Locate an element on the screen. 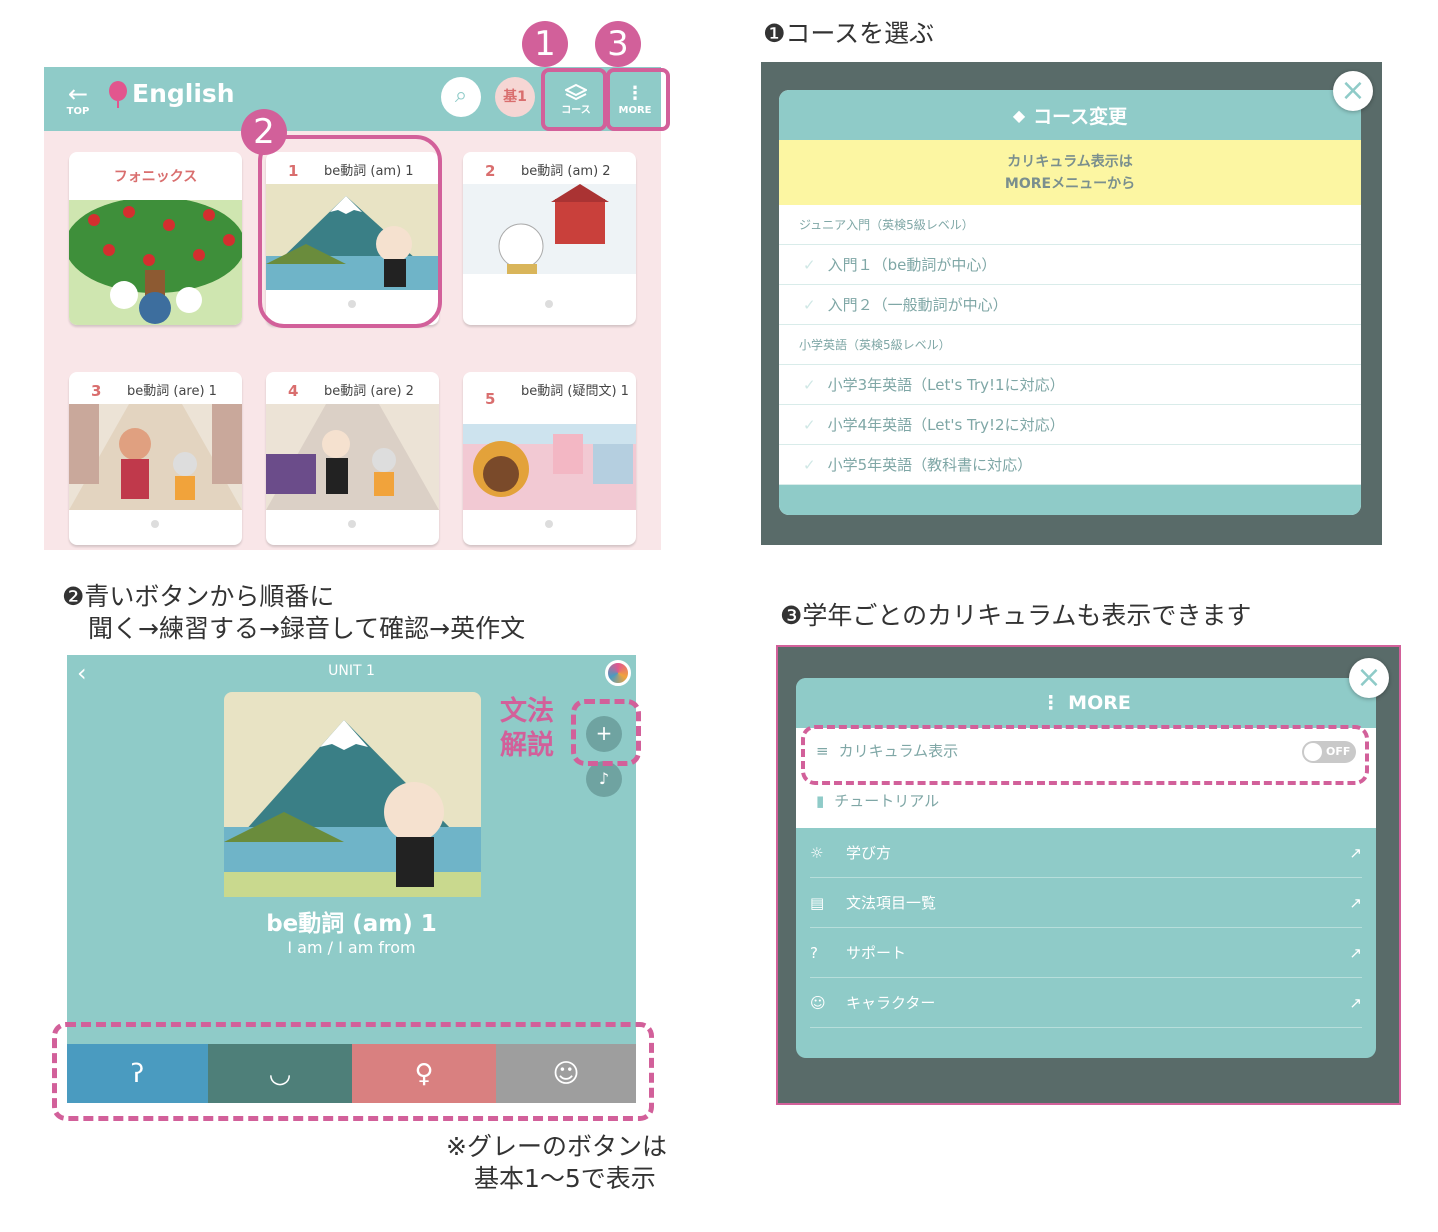  card-number: 5 is located at coordinates (490, 399).